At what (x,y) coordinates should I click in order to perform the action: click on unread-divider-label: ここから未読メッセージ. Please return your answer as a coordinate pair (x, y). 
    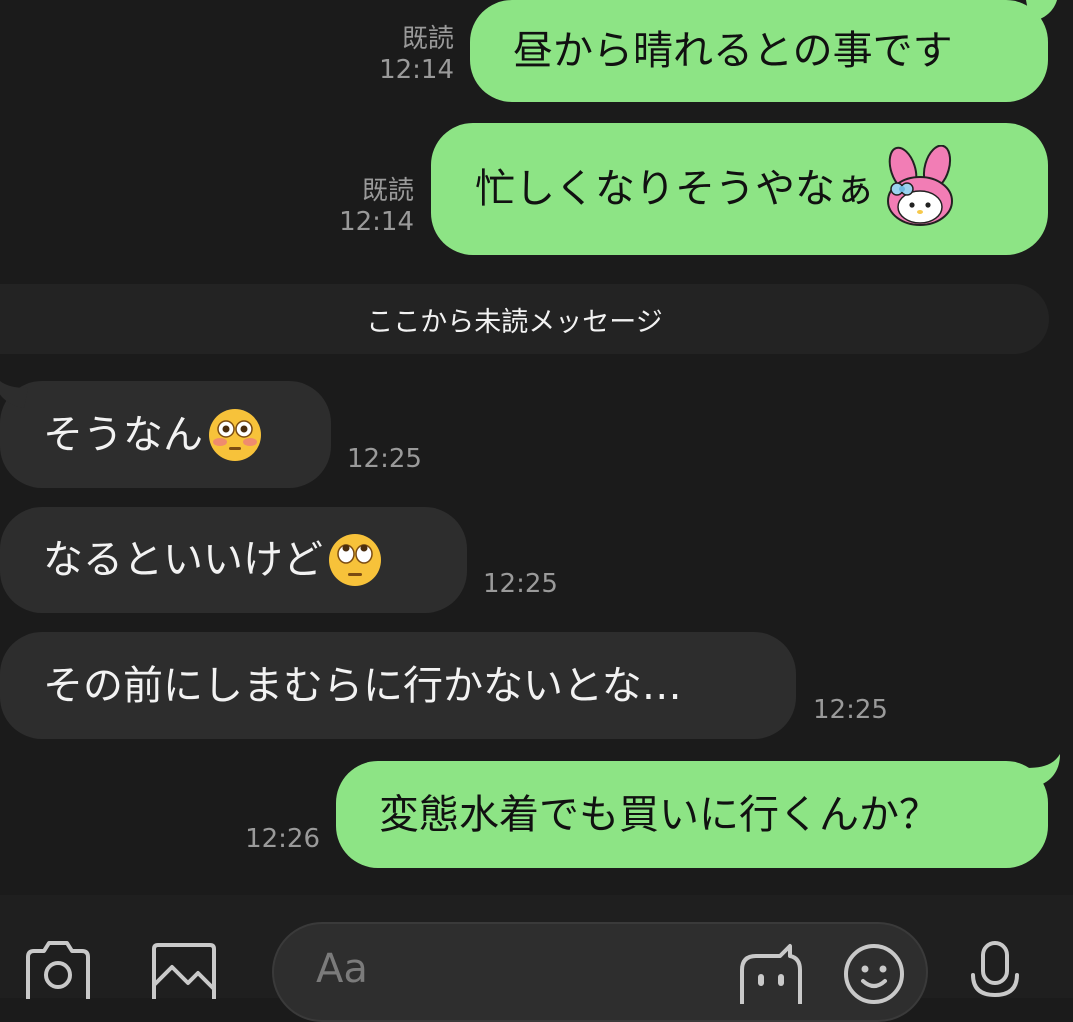
    Looking at the image, I should click on (514, 322).